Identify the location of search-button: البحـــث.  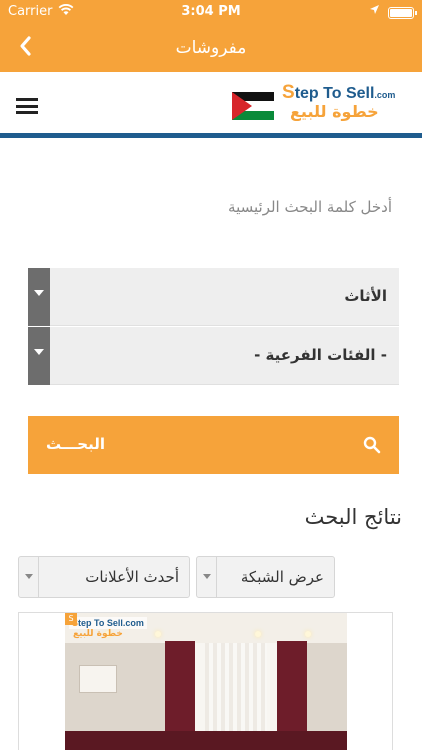
(213, 445).